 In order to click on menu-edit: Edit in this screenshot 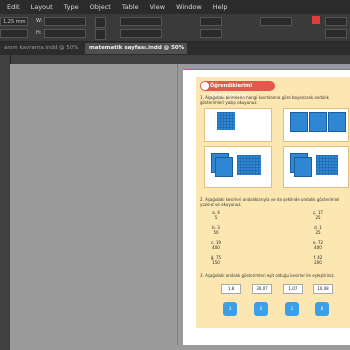, I will do `click(13, 7)`.